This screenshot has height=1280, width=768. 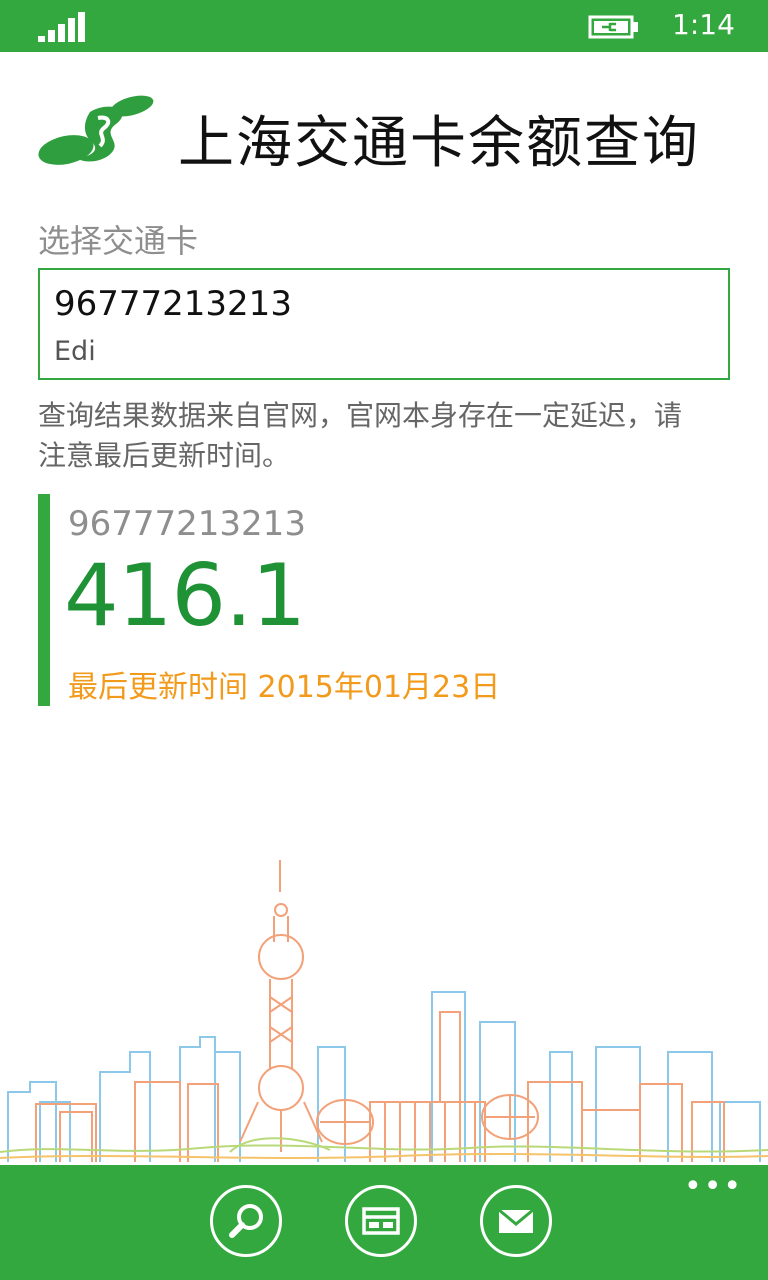 I want to click on selected-card-name: Edi, so click(x=75, y=351).